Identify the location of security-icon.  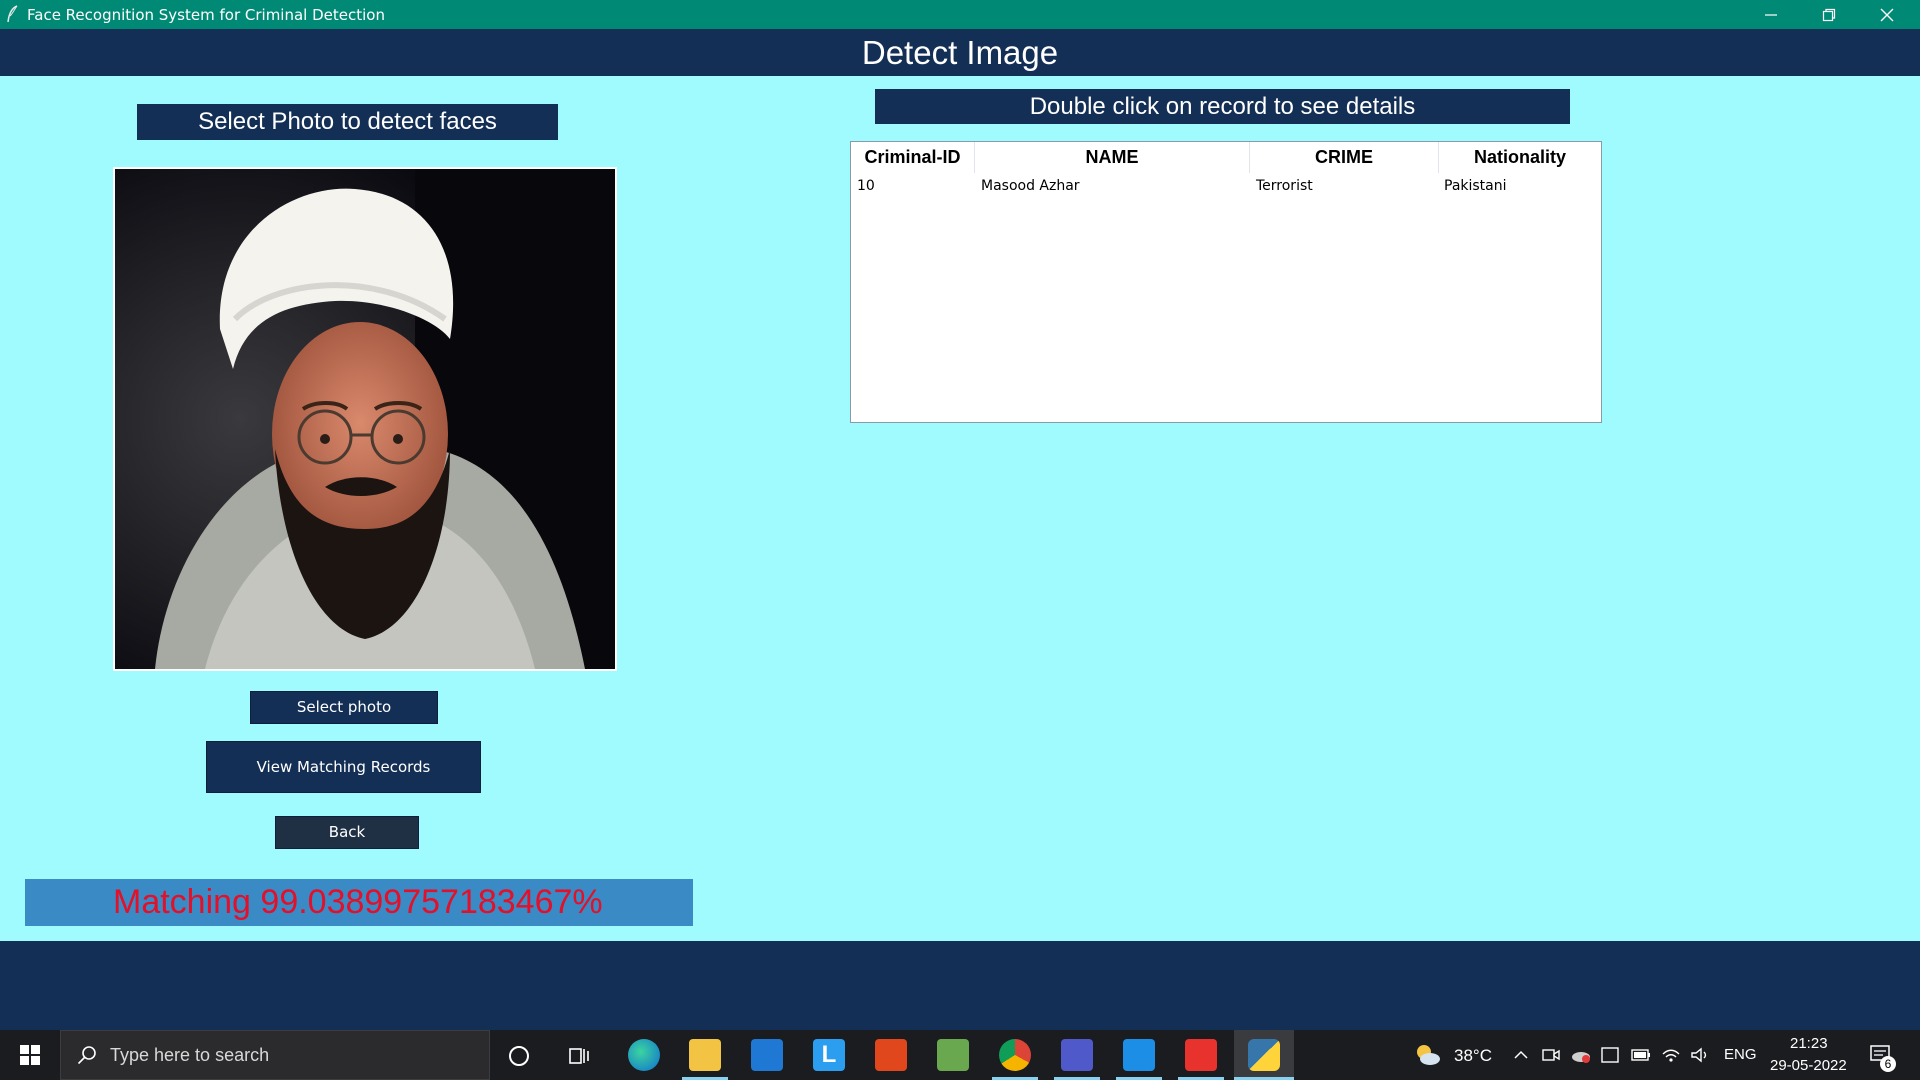
(1610, 1055).